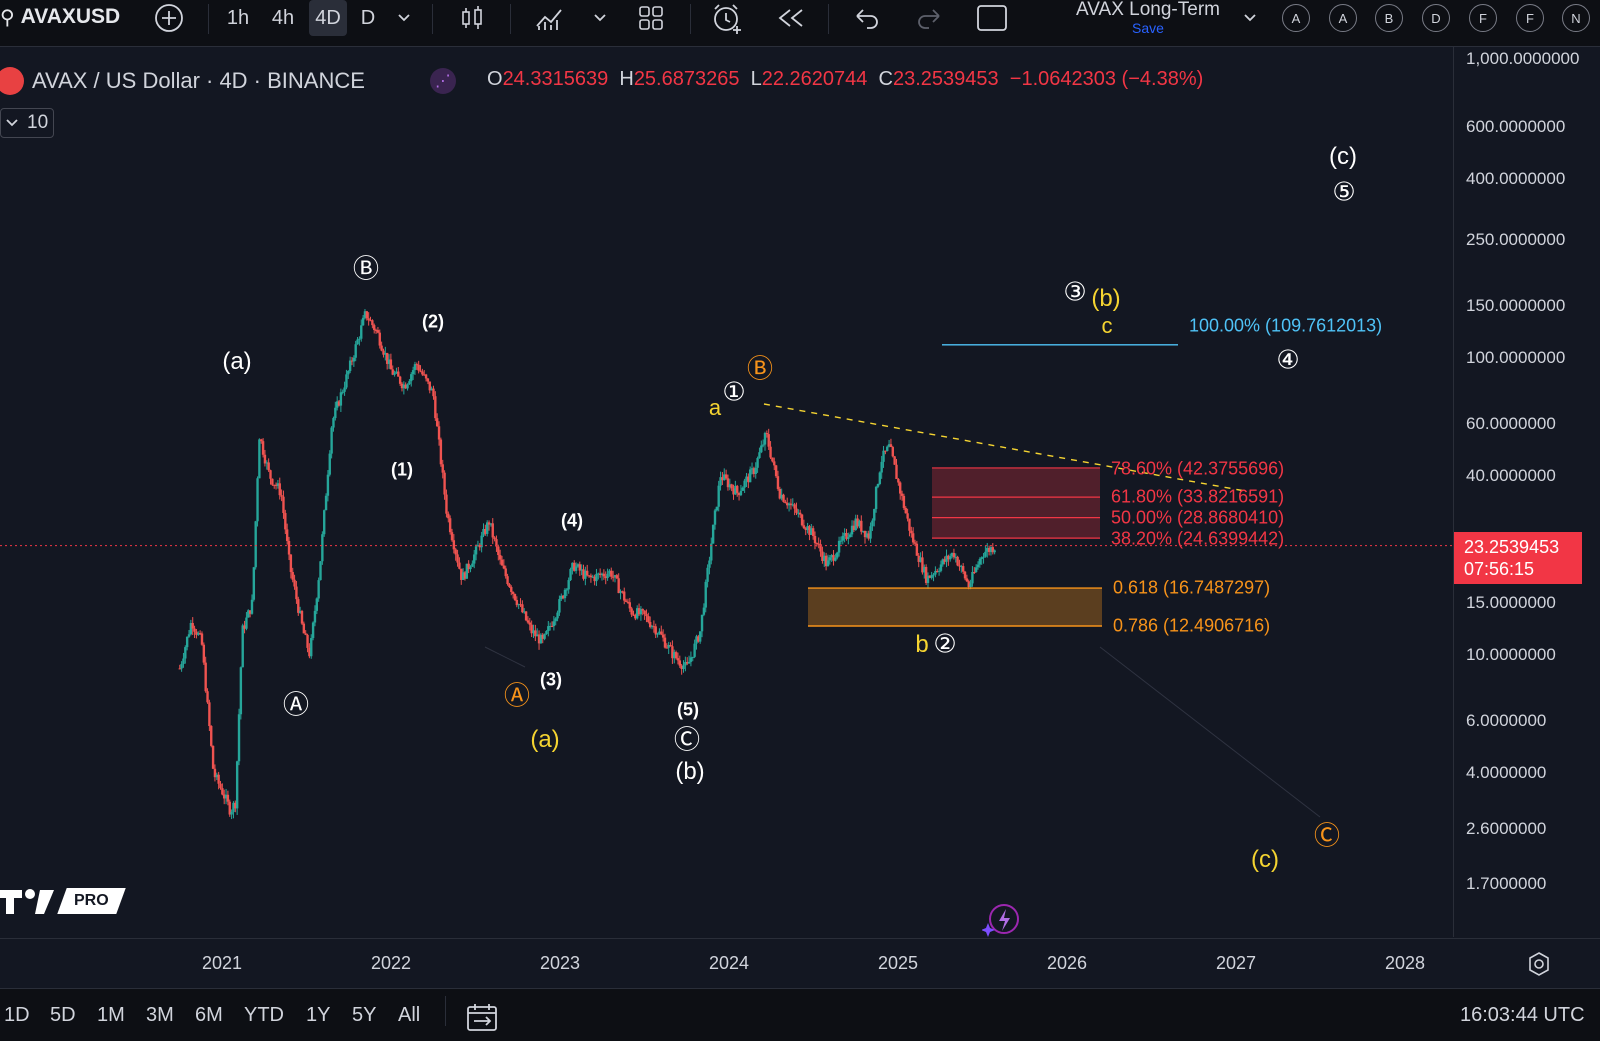 The image size is (1600, 1041). I want to click on range-3m: 3M, so click(160, 1015).